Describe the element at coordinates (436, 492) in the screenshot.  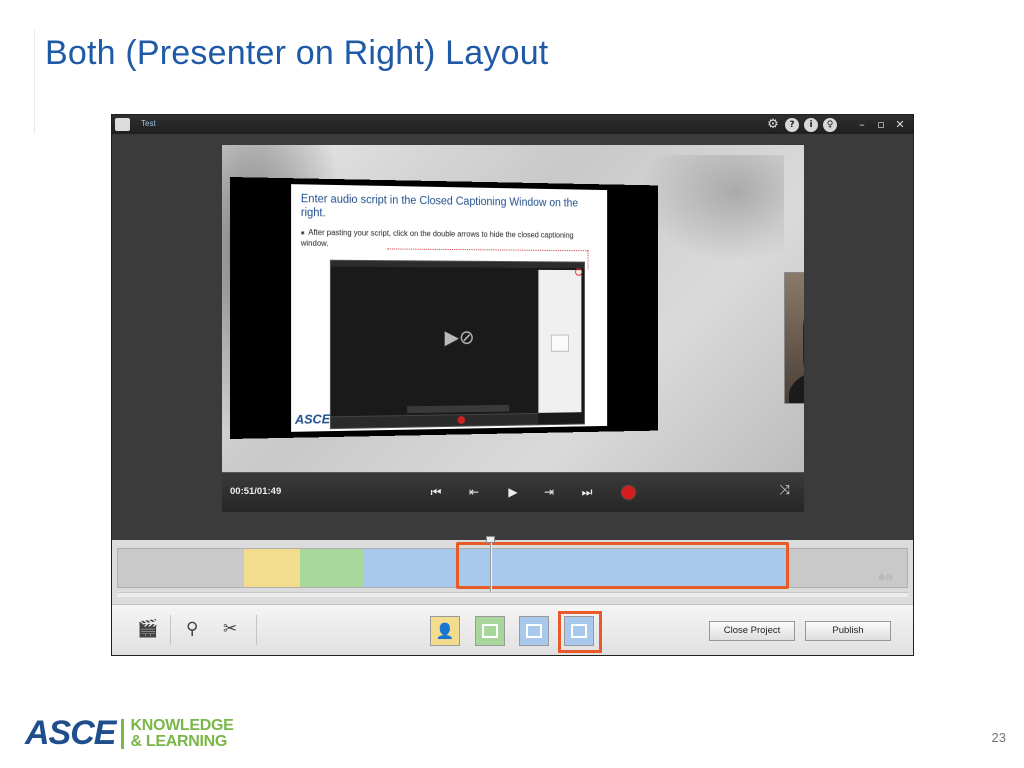
I see `skip-to-start-icon: ⏮` at that location.